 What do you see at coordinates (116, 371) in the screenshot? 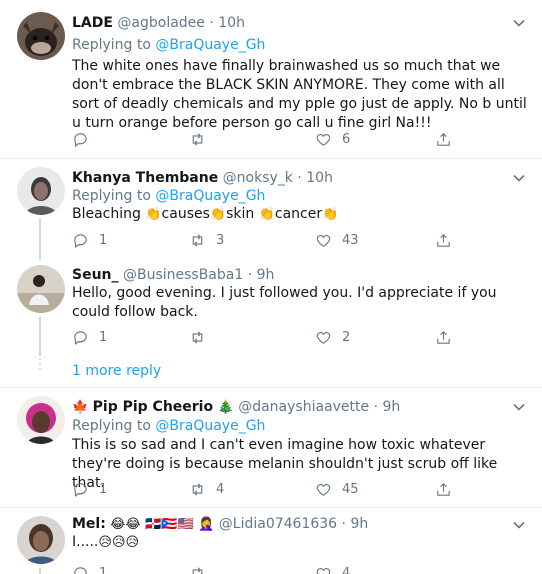
I see `show-more-replies-link: 1 more reply` at bounding box center [116, 371].